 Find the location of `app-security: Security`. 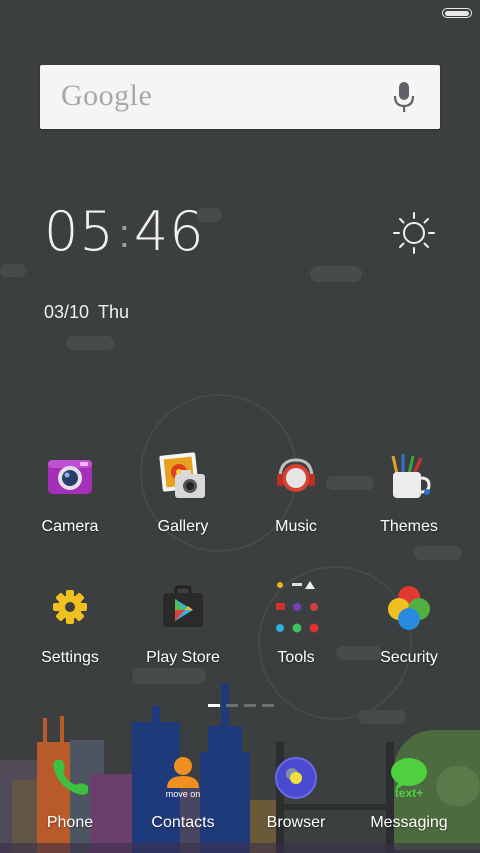

app-security: Security is located at coordinates (409, 623).